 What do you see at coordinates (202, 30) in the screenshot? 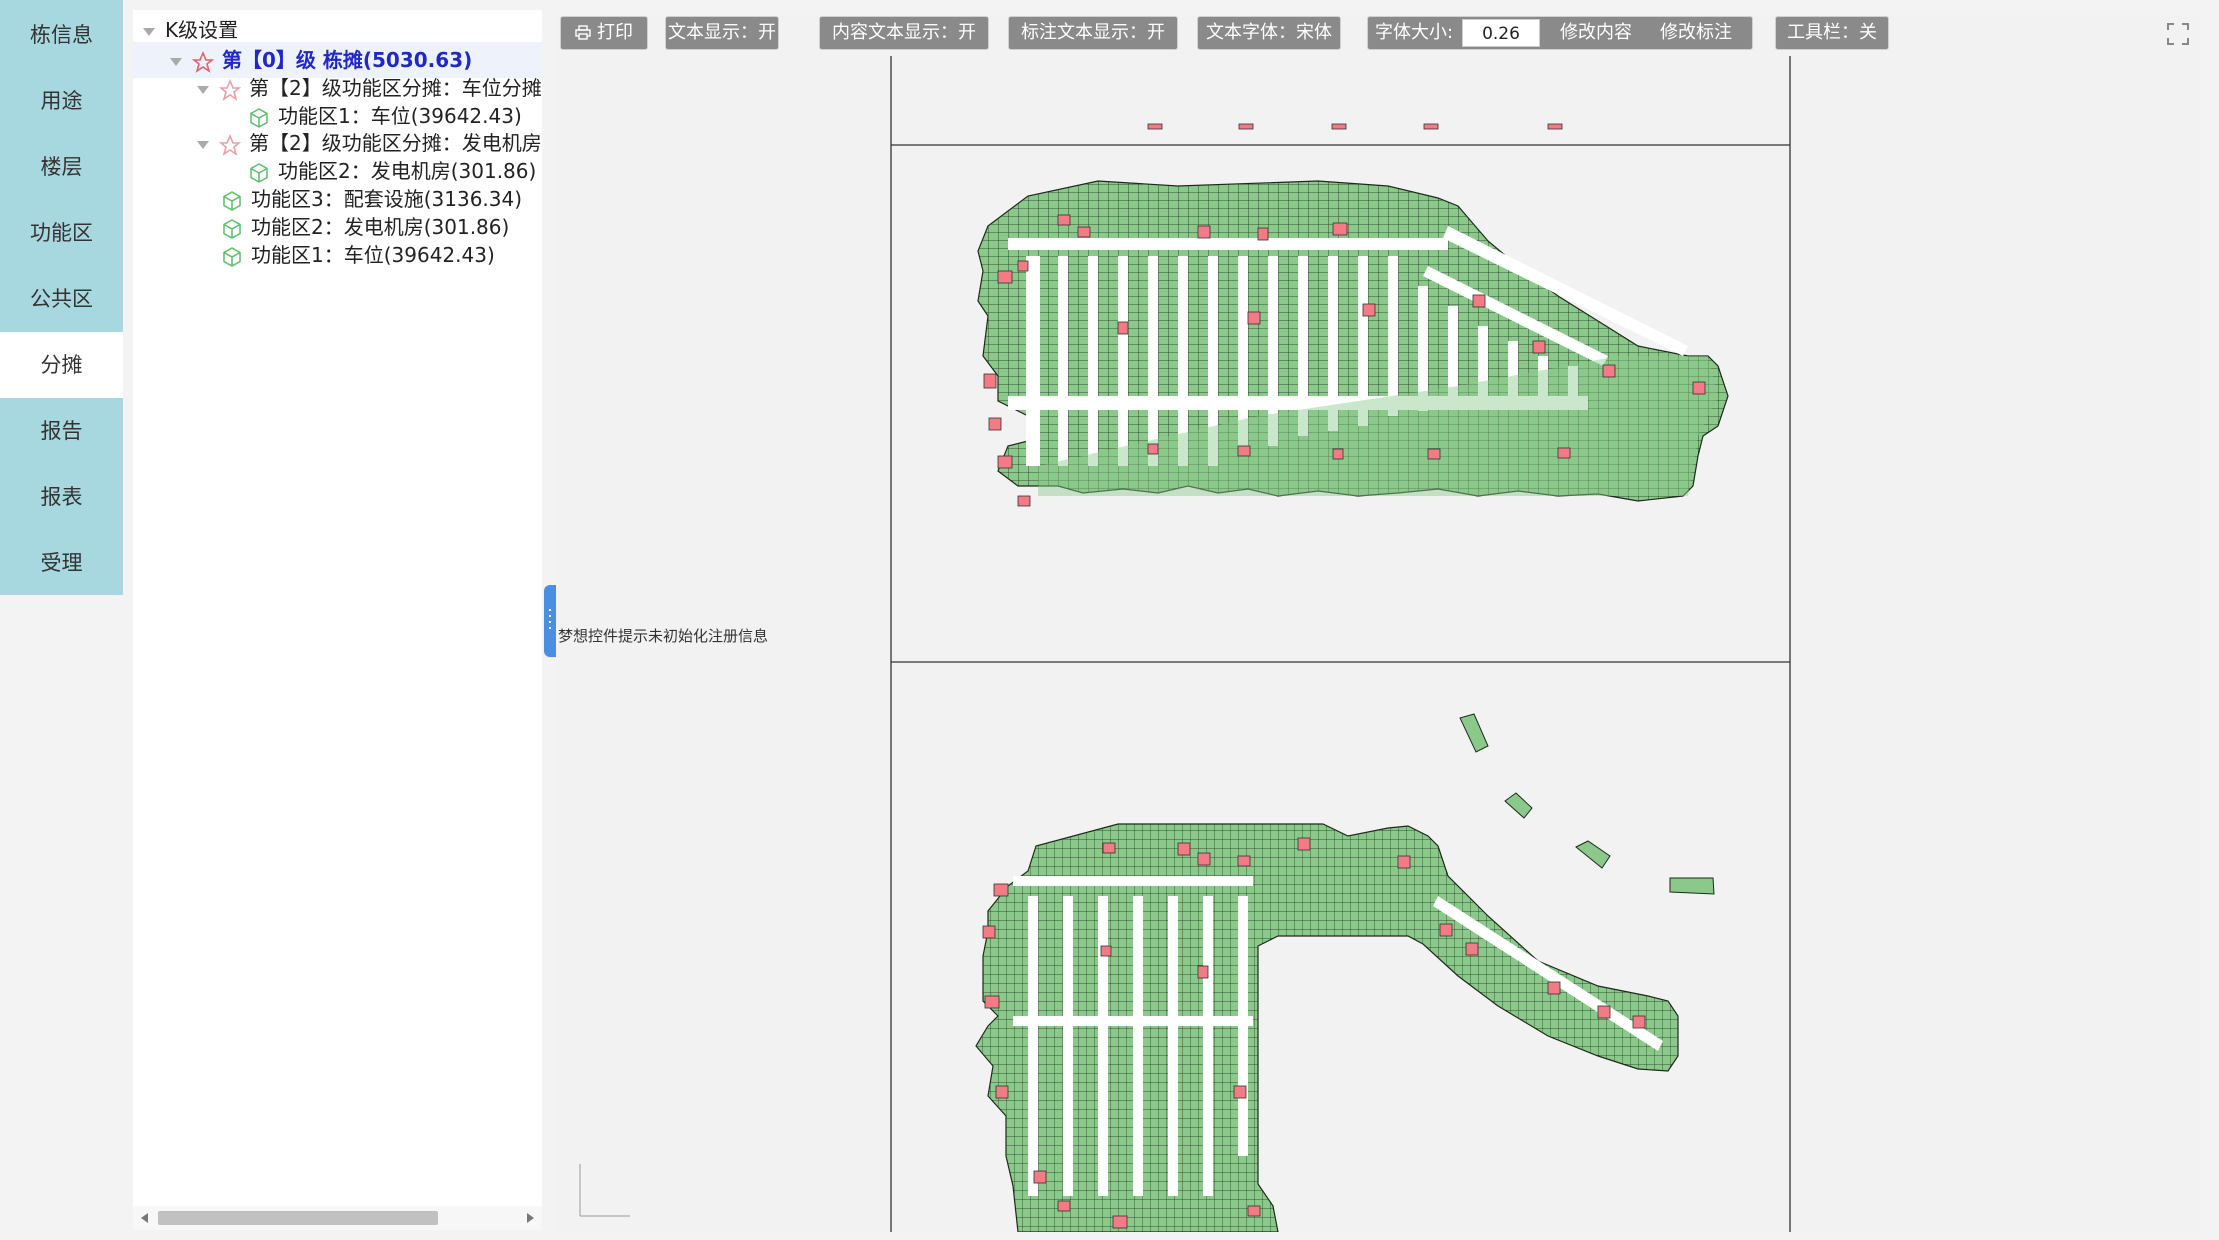
I see `tree-node-label: K级设置` at bounding box center [202, 30].